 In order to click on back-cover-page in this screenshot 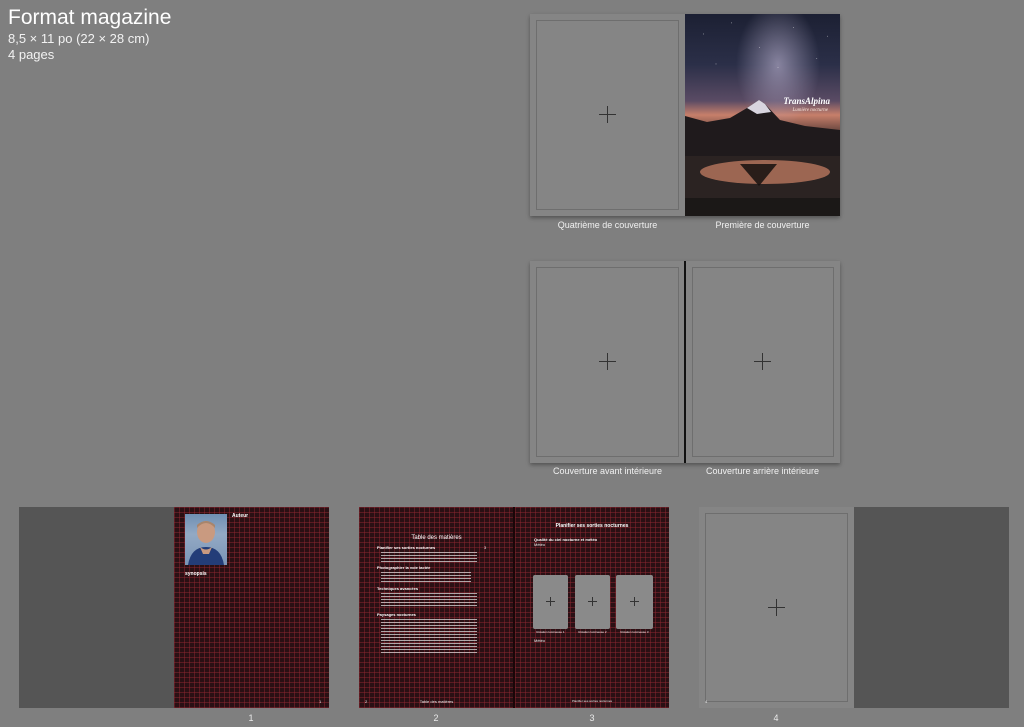, I will do `click(607, 115)`.